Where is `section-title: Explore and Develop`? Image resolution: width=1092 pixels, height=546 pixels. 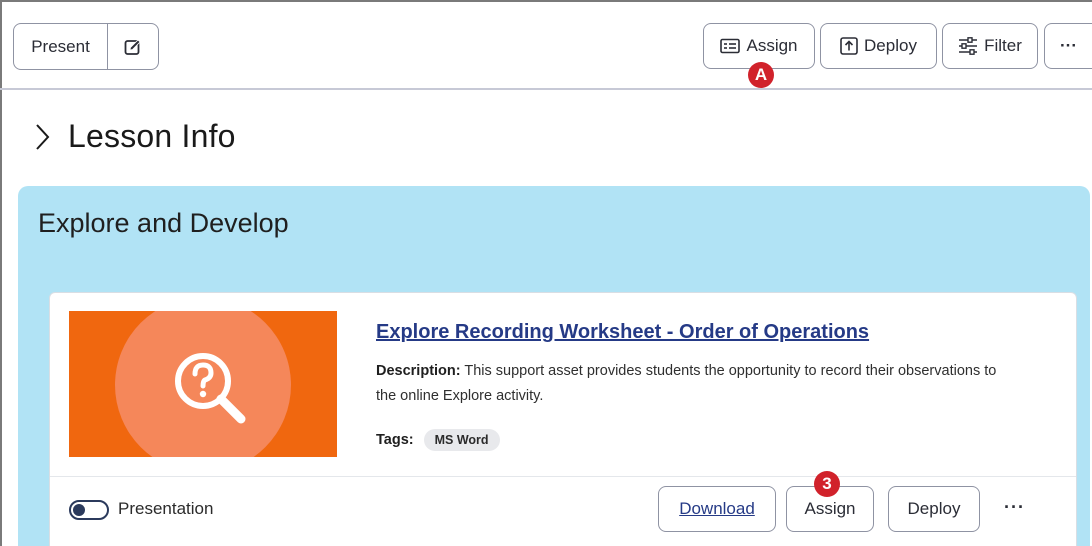 section-title: Explore and Develop is located at coordinates (163, 223).